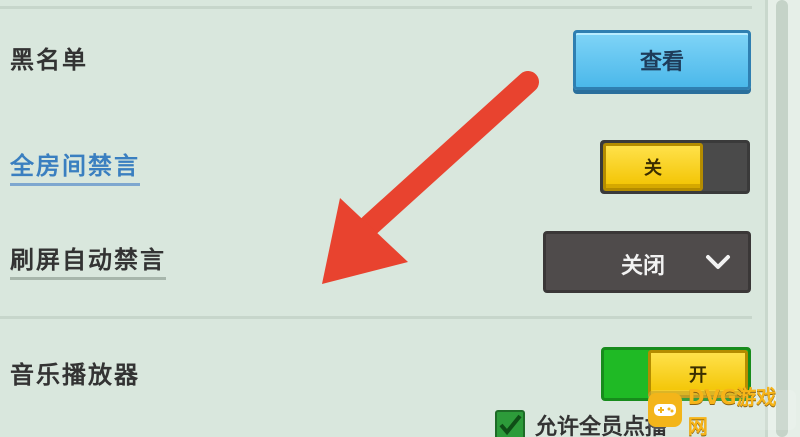  I want to click on watermark-text: DVG游戏网, so click(732, 411).